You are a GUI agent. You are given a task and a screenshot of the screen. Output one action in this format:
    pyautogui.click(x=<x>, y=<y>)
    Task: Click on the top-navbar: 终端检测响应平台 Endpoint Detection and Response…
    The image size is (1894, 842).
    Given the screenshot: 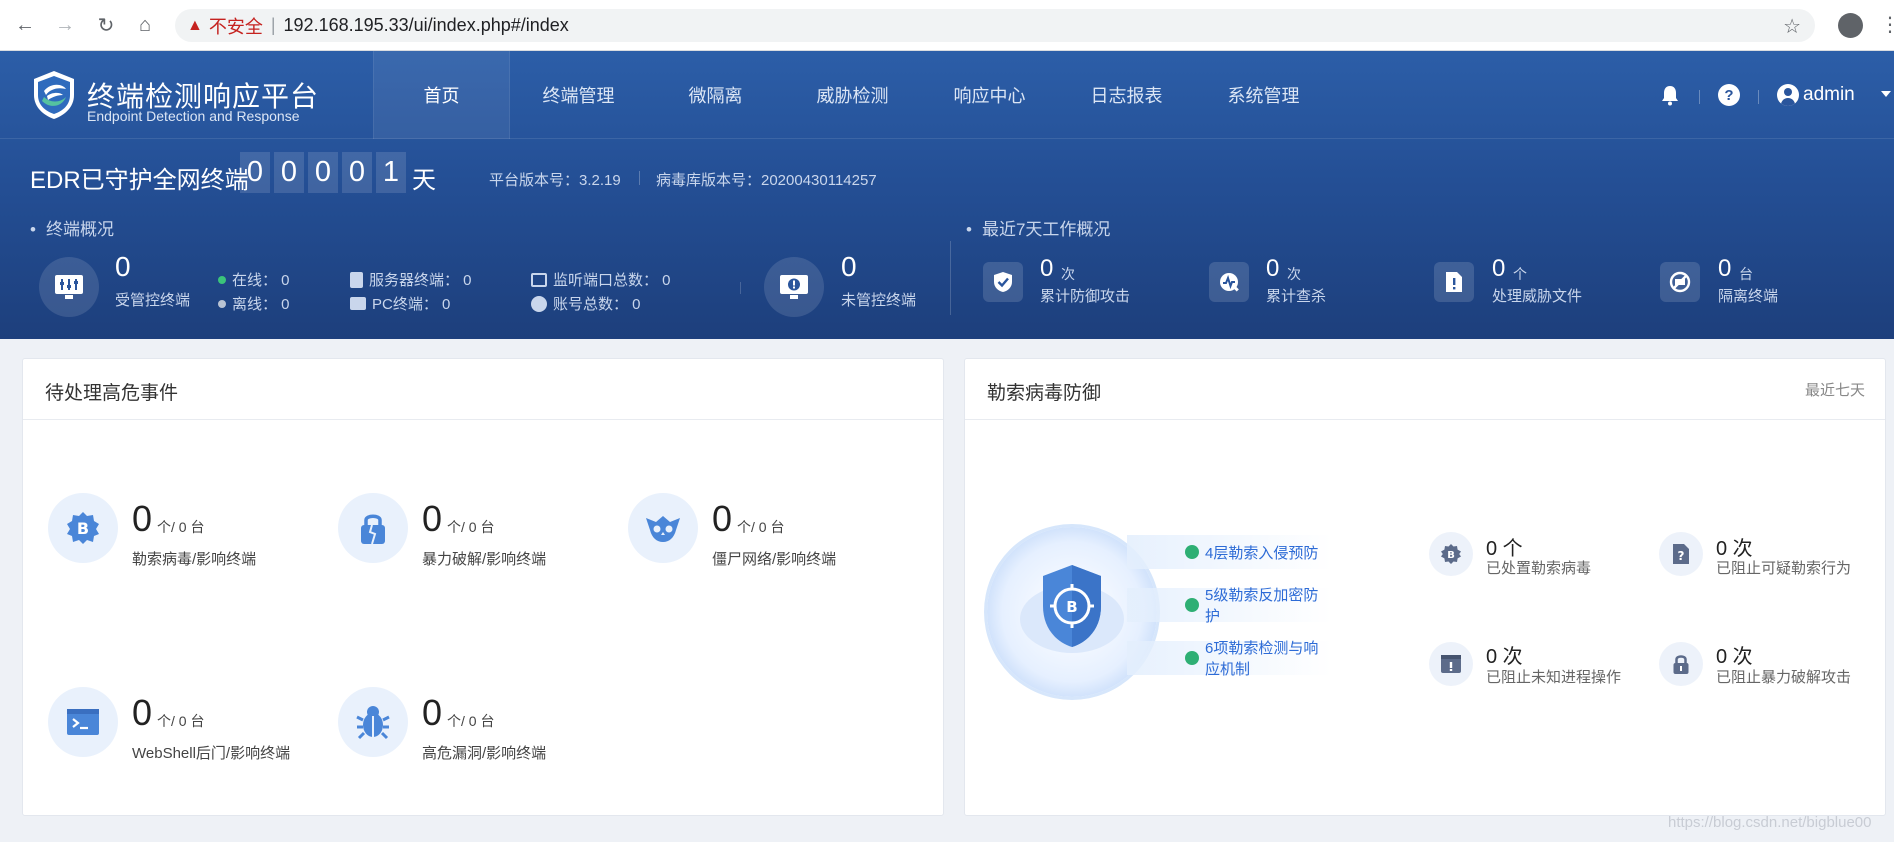 What is the action you would take?
    pyautogui.click(x=947, y=95)
    